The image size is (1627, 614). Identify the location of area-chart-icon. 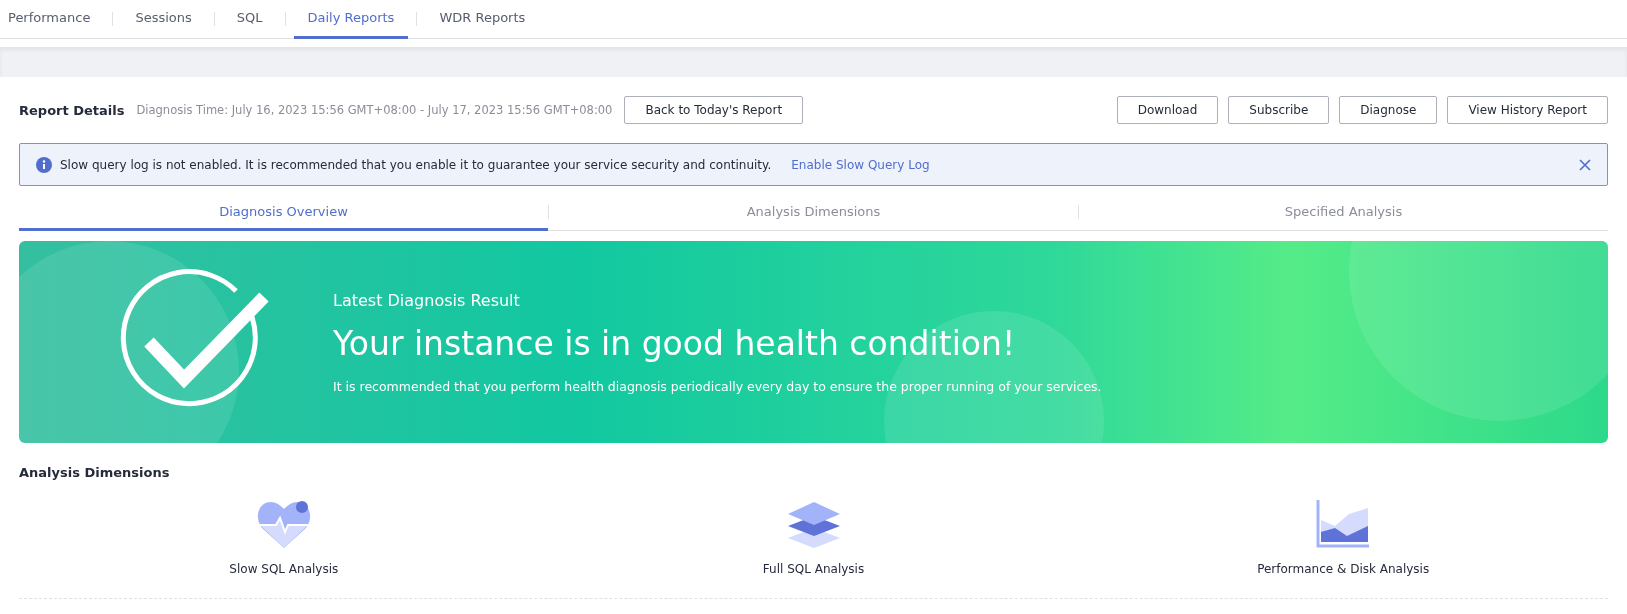
(1343, 524).